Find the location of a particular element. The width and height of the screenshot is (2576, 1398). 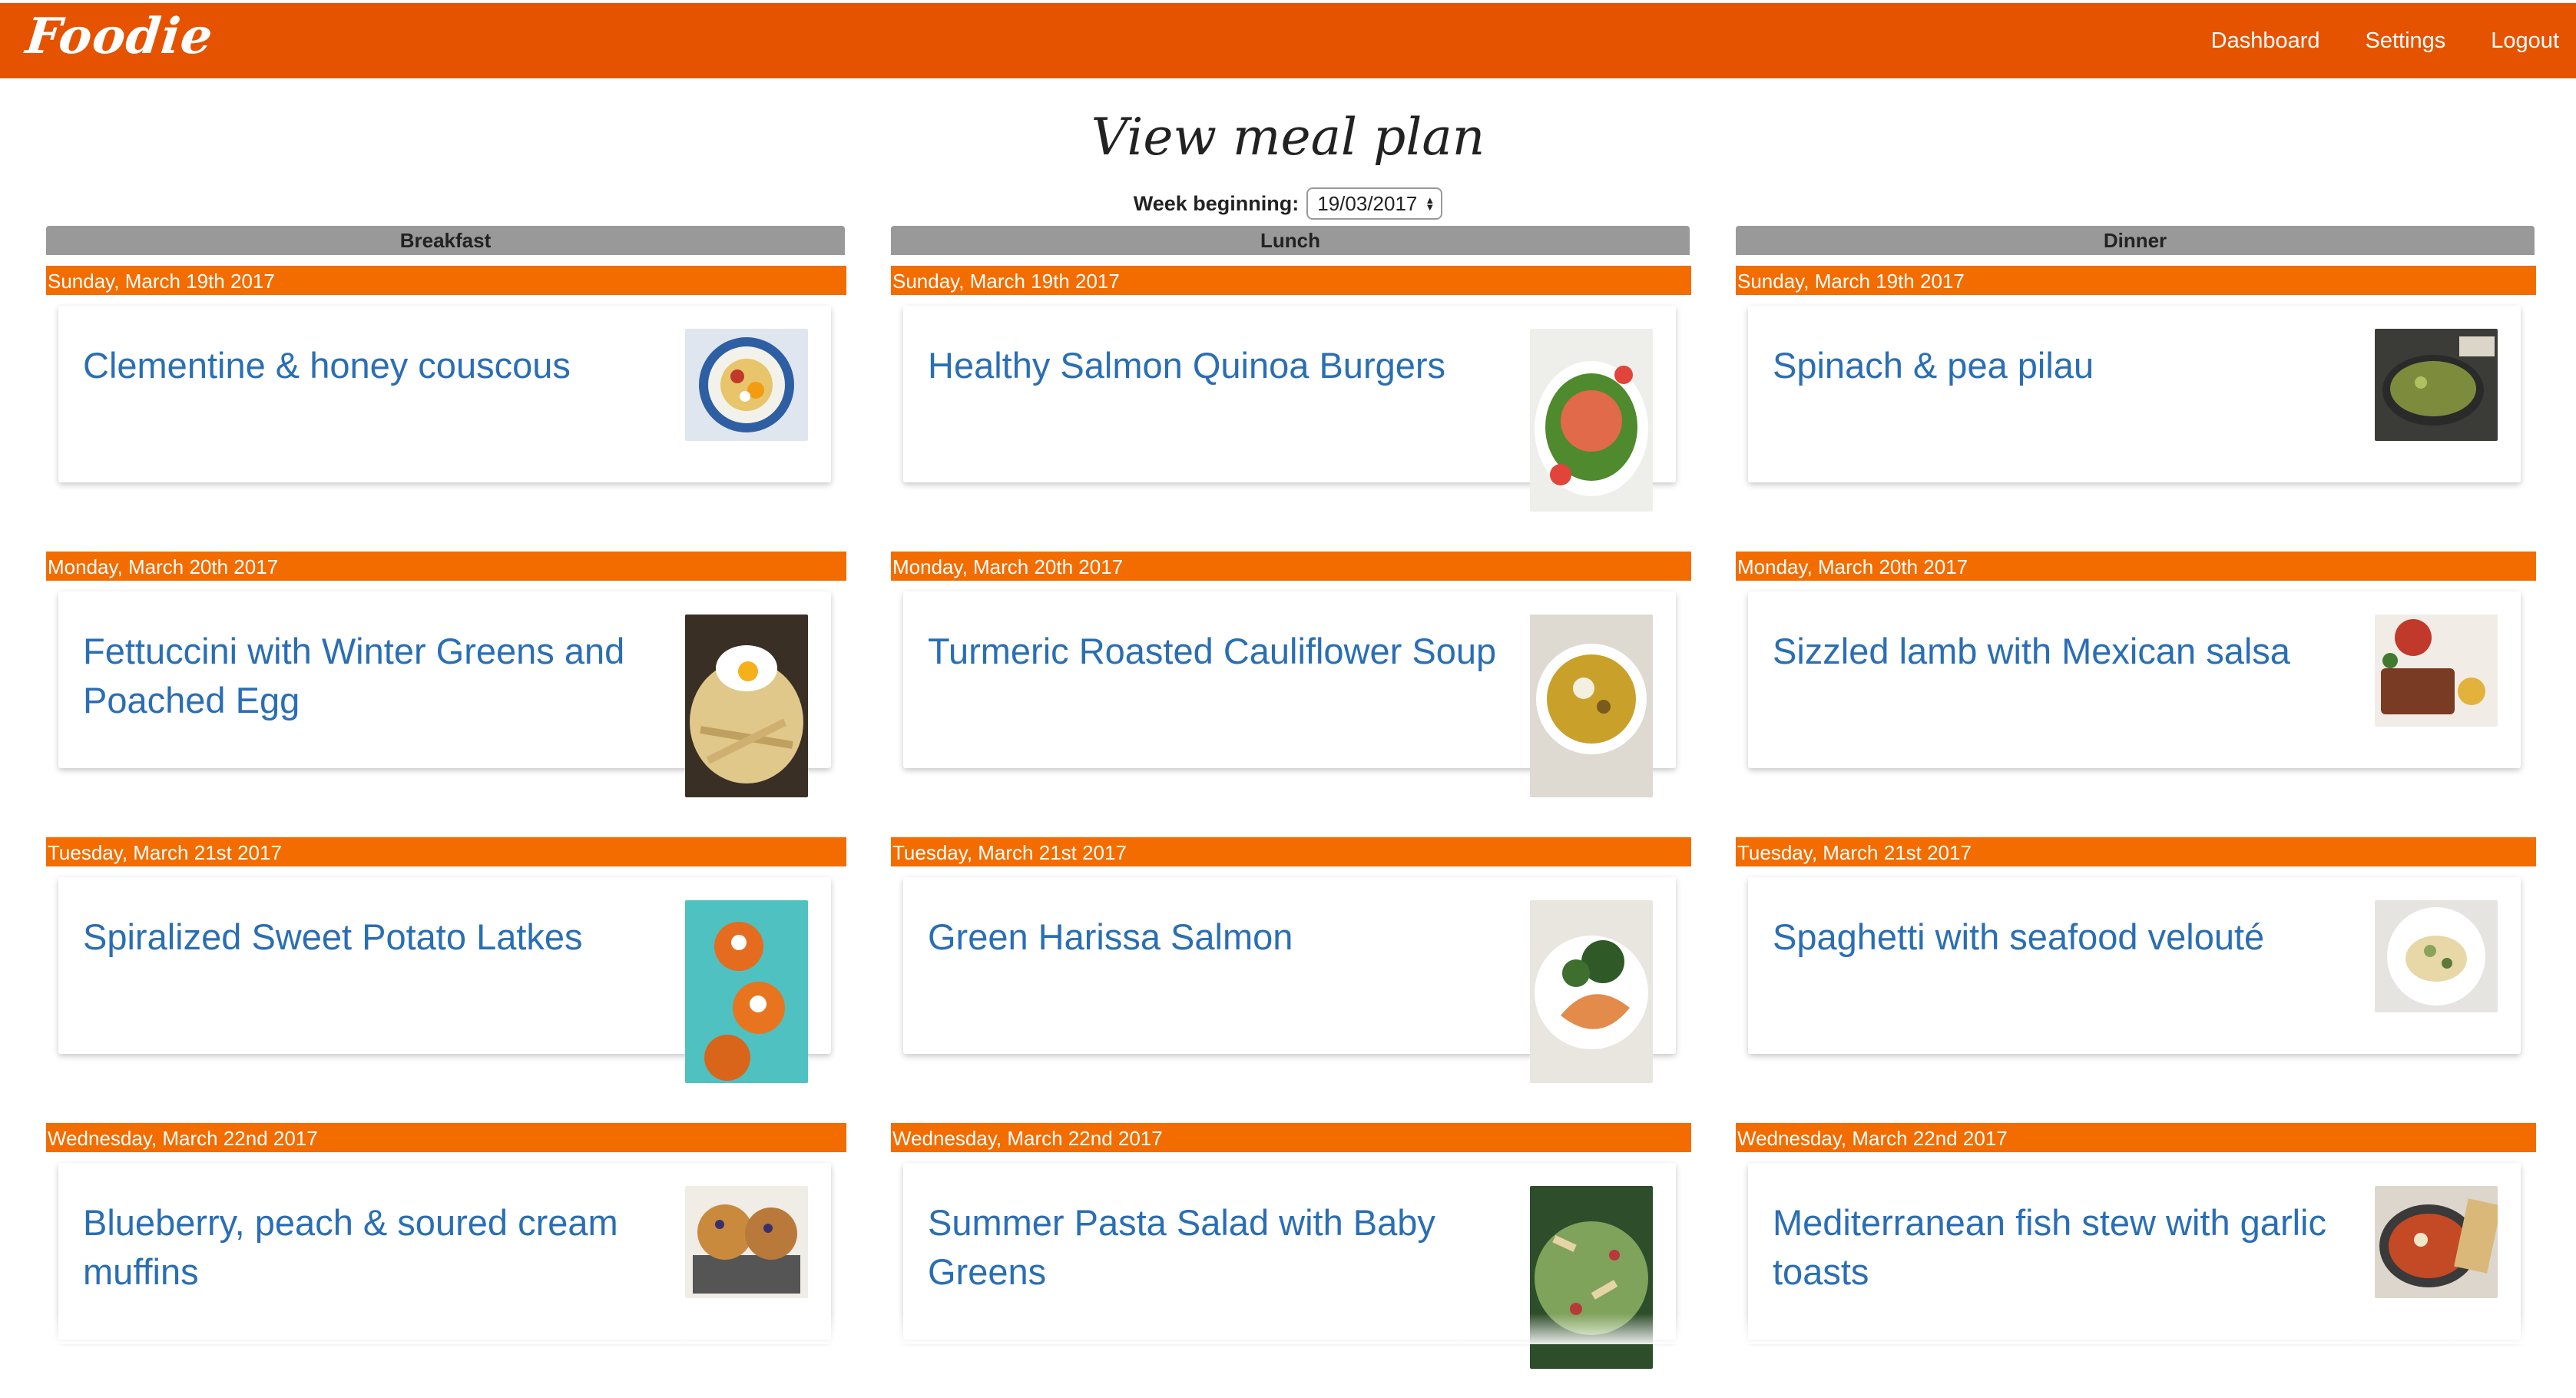

fish-stew-image is located at coordinates (2437, 1242).